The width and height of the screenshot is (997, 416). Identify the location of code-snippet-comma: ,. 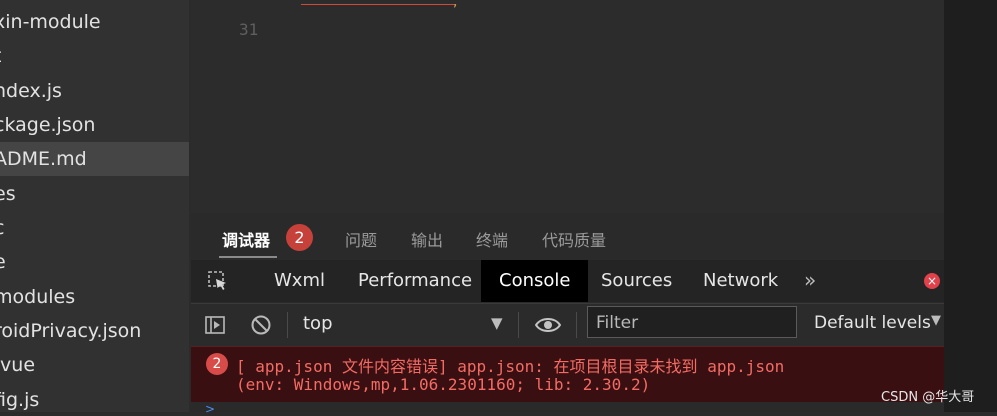
(455, 5).